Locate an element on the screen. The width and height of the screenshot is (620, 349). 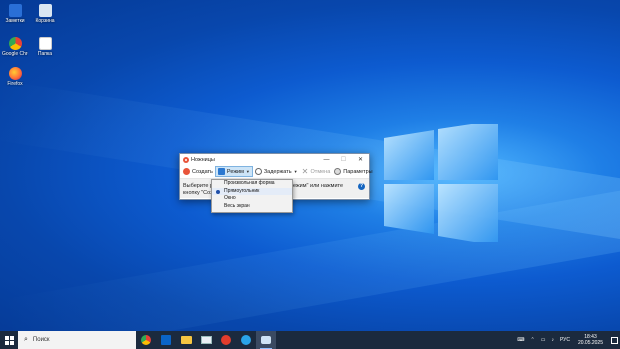
clock: 18:43 20.05.2025 is located at coordinates (590, 340).